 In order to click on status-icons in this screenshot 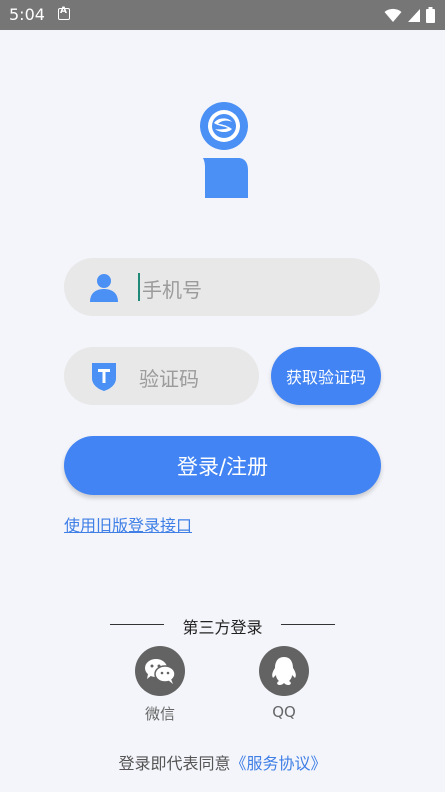, I will do `click(409, 15)`.